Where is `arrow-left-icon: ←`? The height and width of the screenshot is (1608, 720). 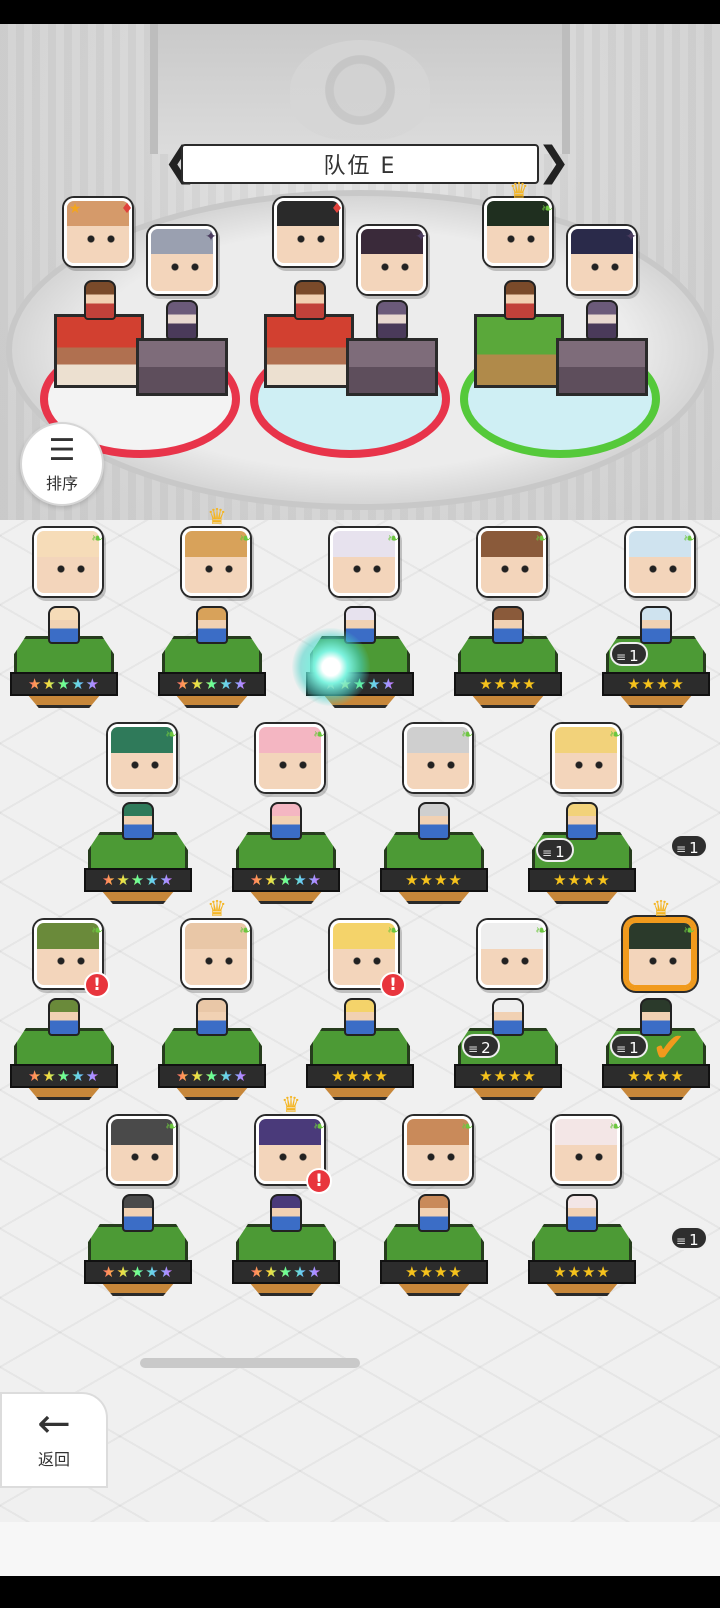
arrow-left-icon: ← is located at coordinates (54, 1424).